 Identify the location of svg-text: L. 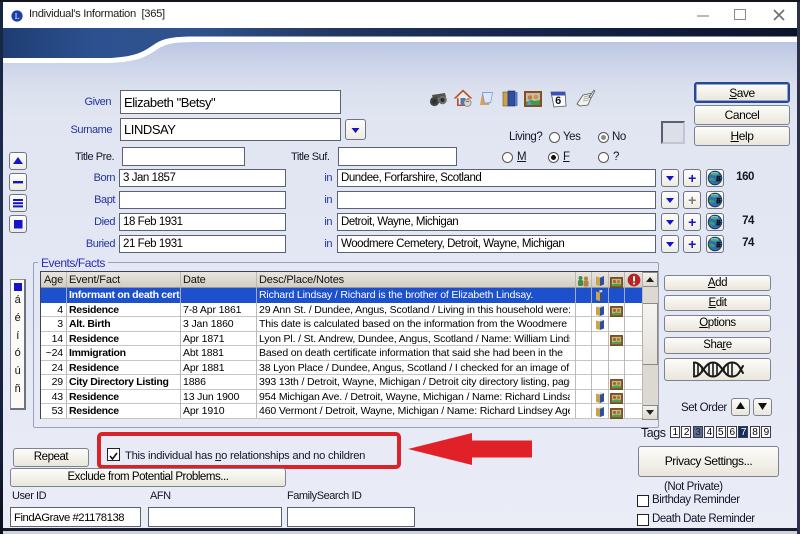
(17, 16).